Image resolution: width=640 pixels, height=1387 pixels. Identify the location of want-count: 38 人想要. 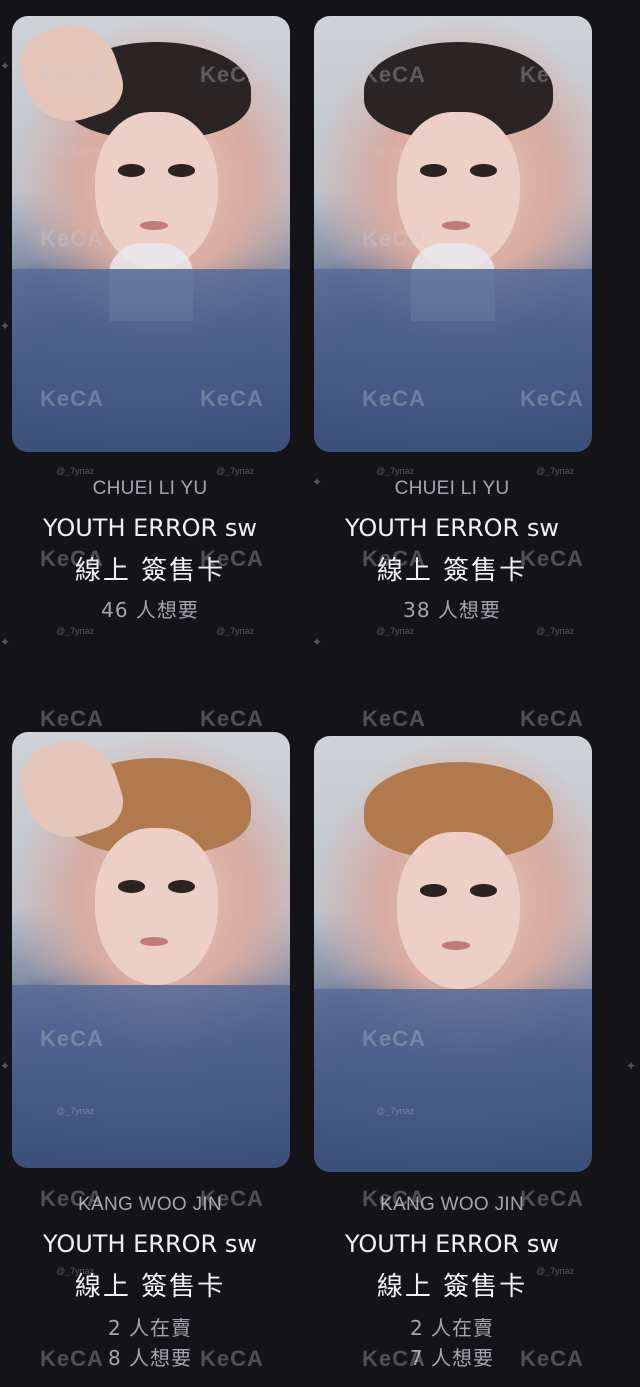
(452, 610).